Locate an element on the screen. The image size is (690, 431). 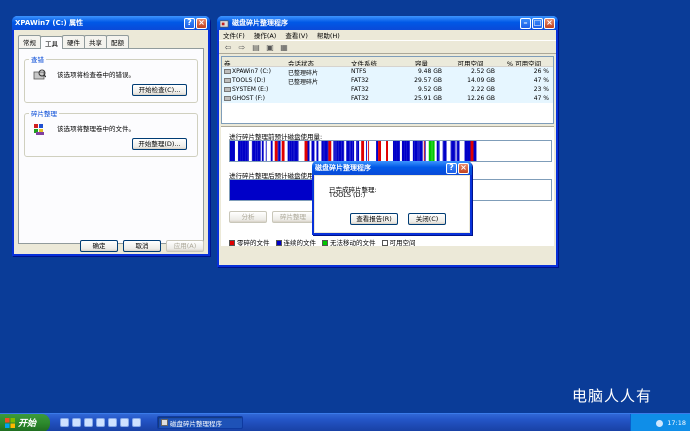
maximize-button: □ is located at coordinates (537, 23).